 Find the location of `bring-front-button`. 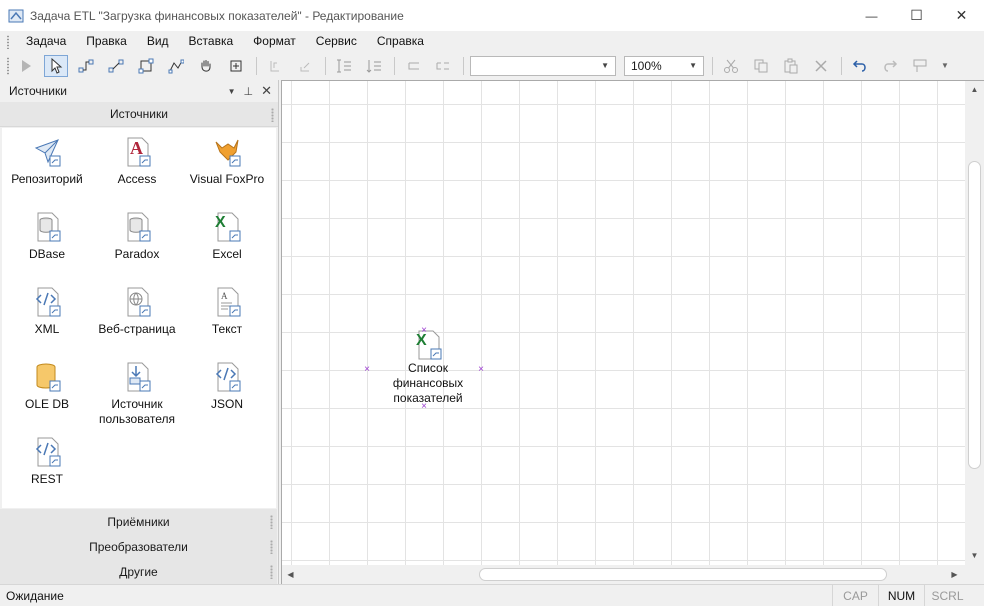

bring-front-button is located at coordinates (305, 66).